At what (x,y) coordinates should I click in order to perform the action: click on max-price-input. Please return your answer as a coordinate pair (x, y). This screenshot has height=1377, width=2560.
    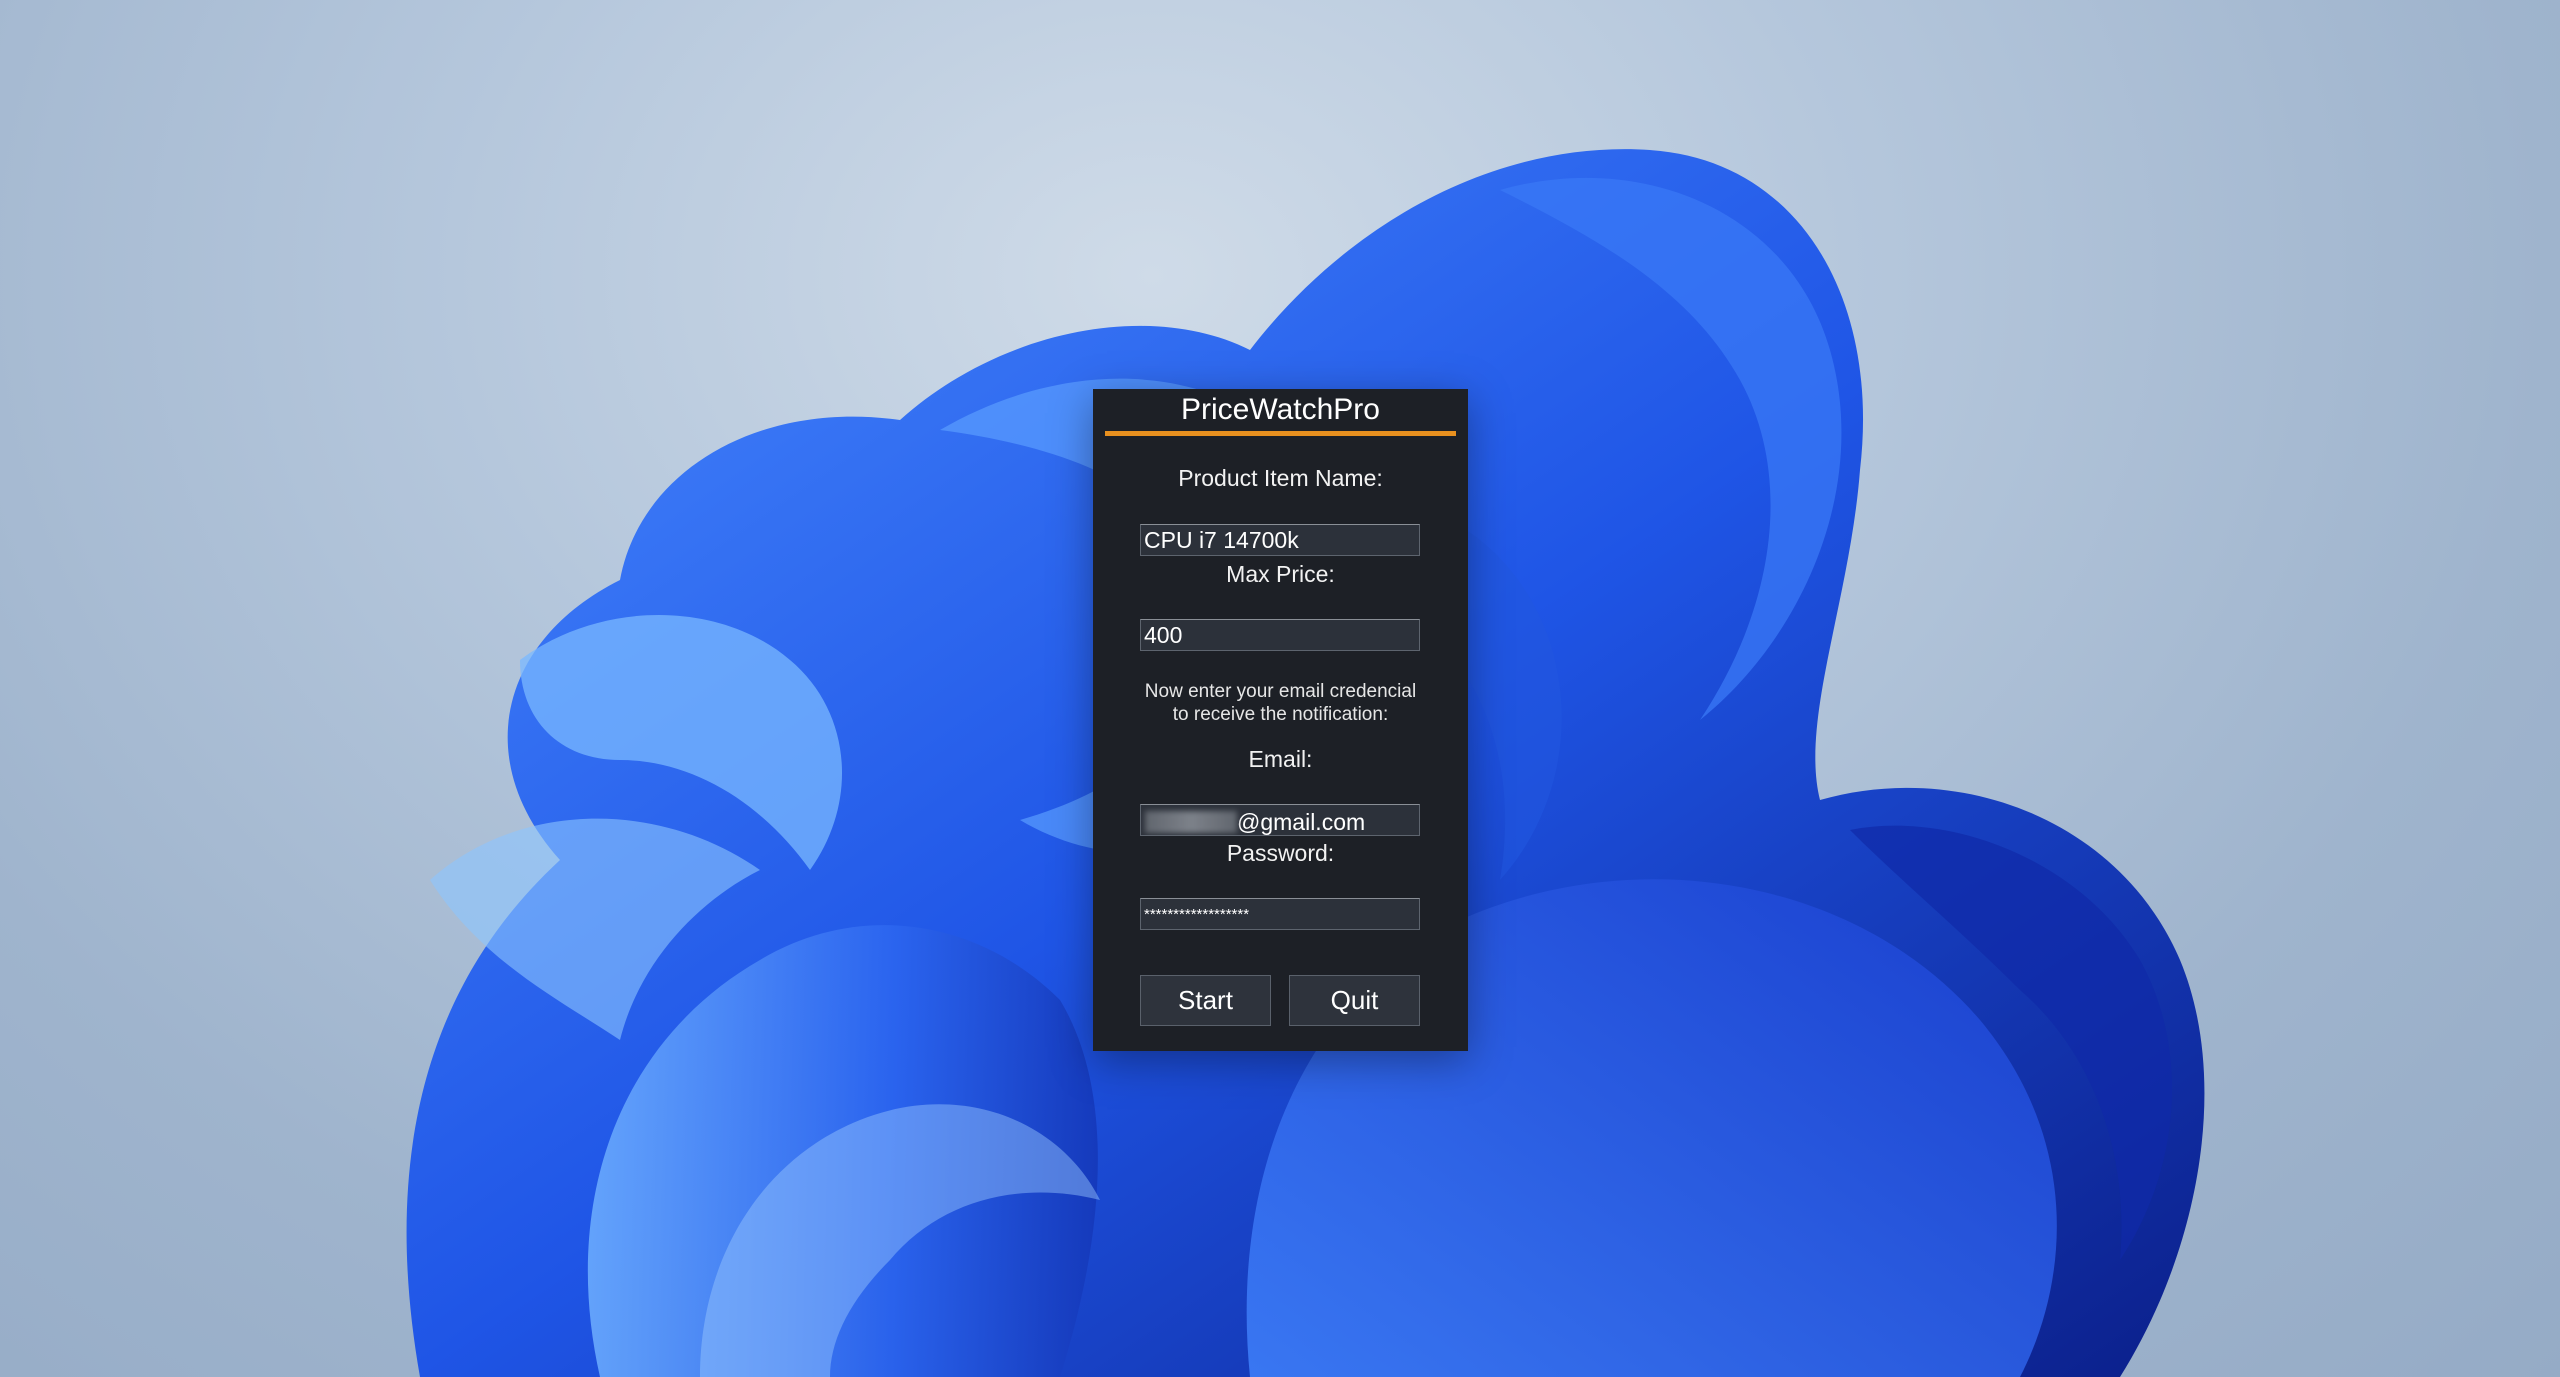
    Looking at the image, I should click on (1280, 635).